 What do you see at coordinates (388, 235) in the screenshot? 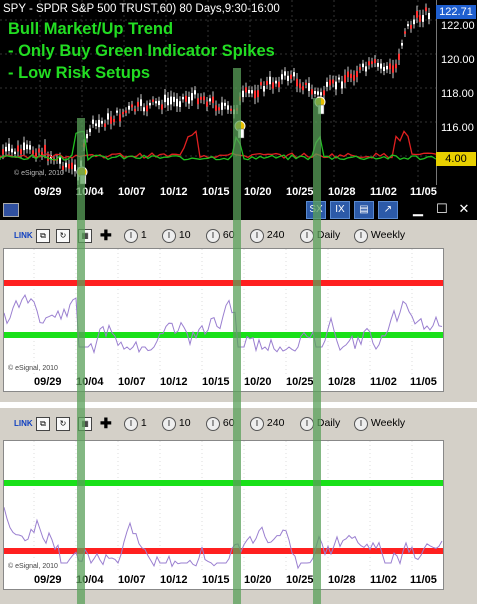
I see `interval-label: Weekly` at bounding box center [388, 235].